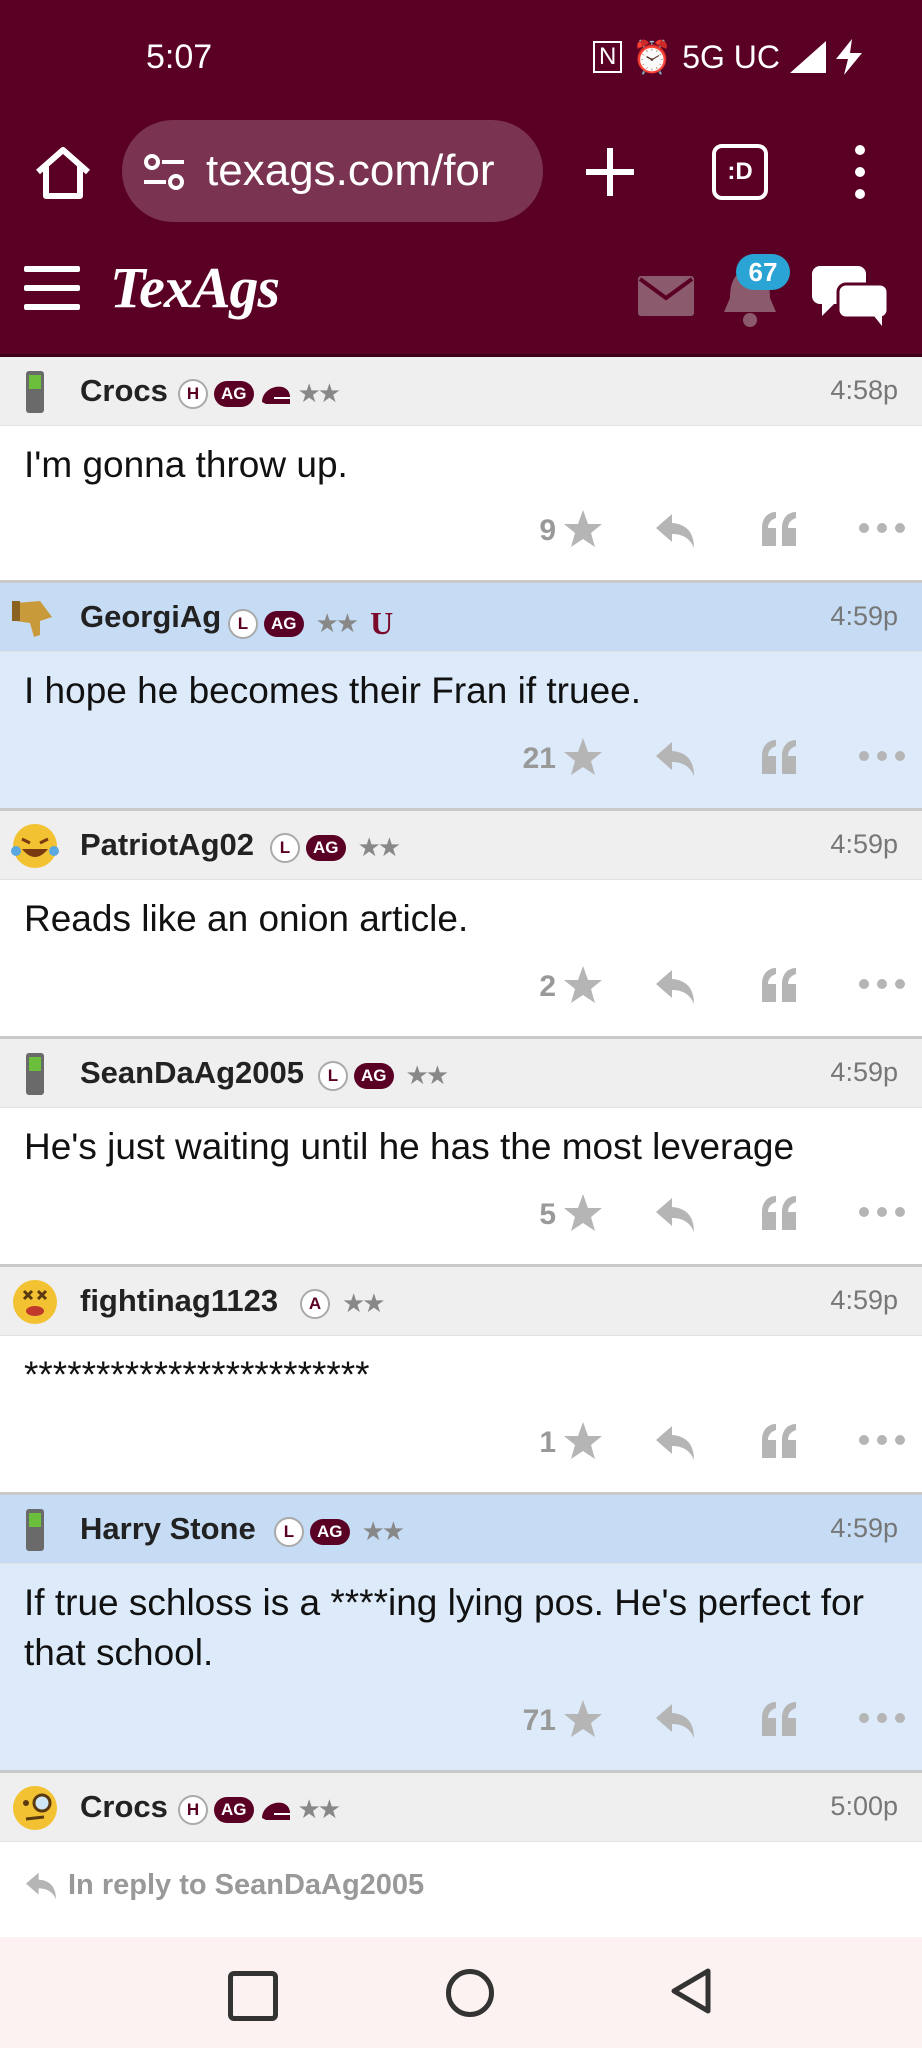 This screenshot has width=922, height=2048. I want to click on post-header: Crocs H AG ★★ 4:58p, so click(461, 391).